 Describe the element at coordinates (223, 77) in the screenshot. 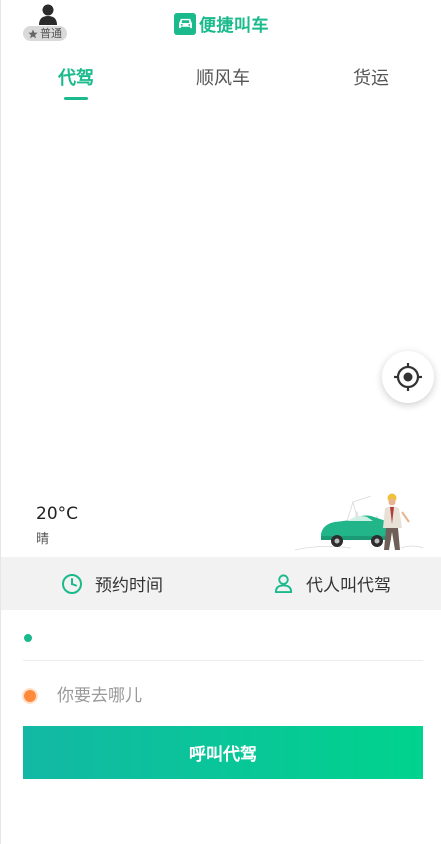

I see `tab-carpool: 顺风车` at that location.